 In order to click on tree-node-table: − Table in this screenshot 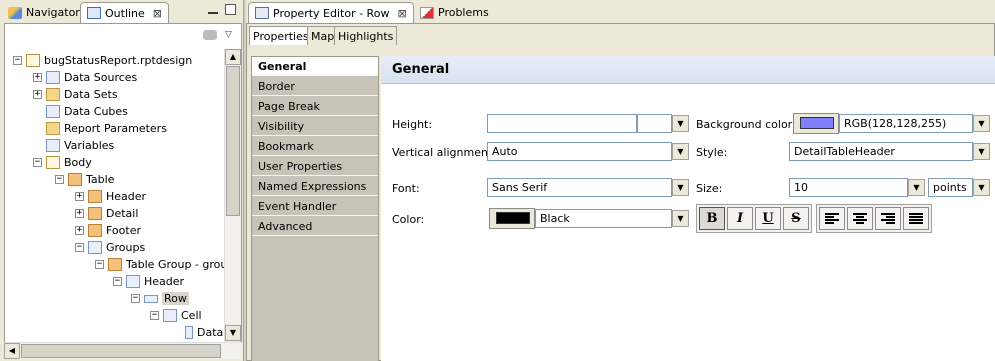, I will do `click(84, 179)`.